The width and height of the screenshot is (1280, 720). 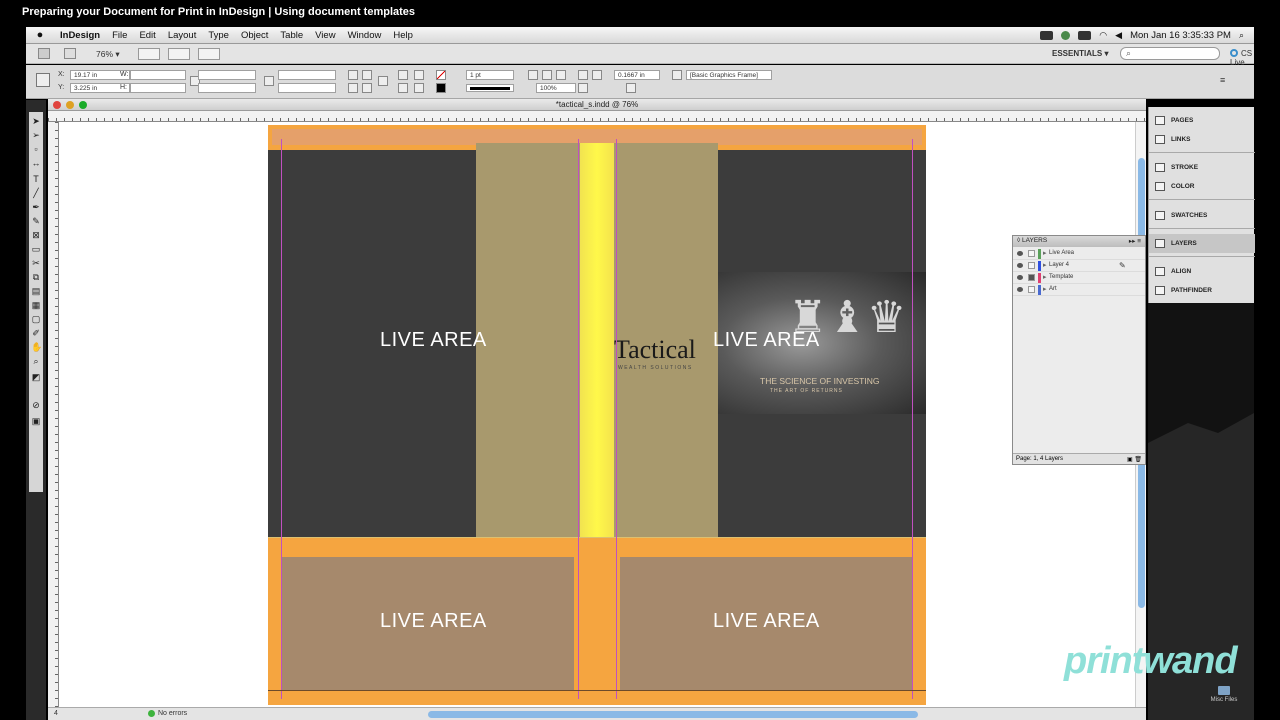 What do you see at coordinates (119, 35) in the screenshot?
I see `menu-file: File` at bounding box center [119, 35].